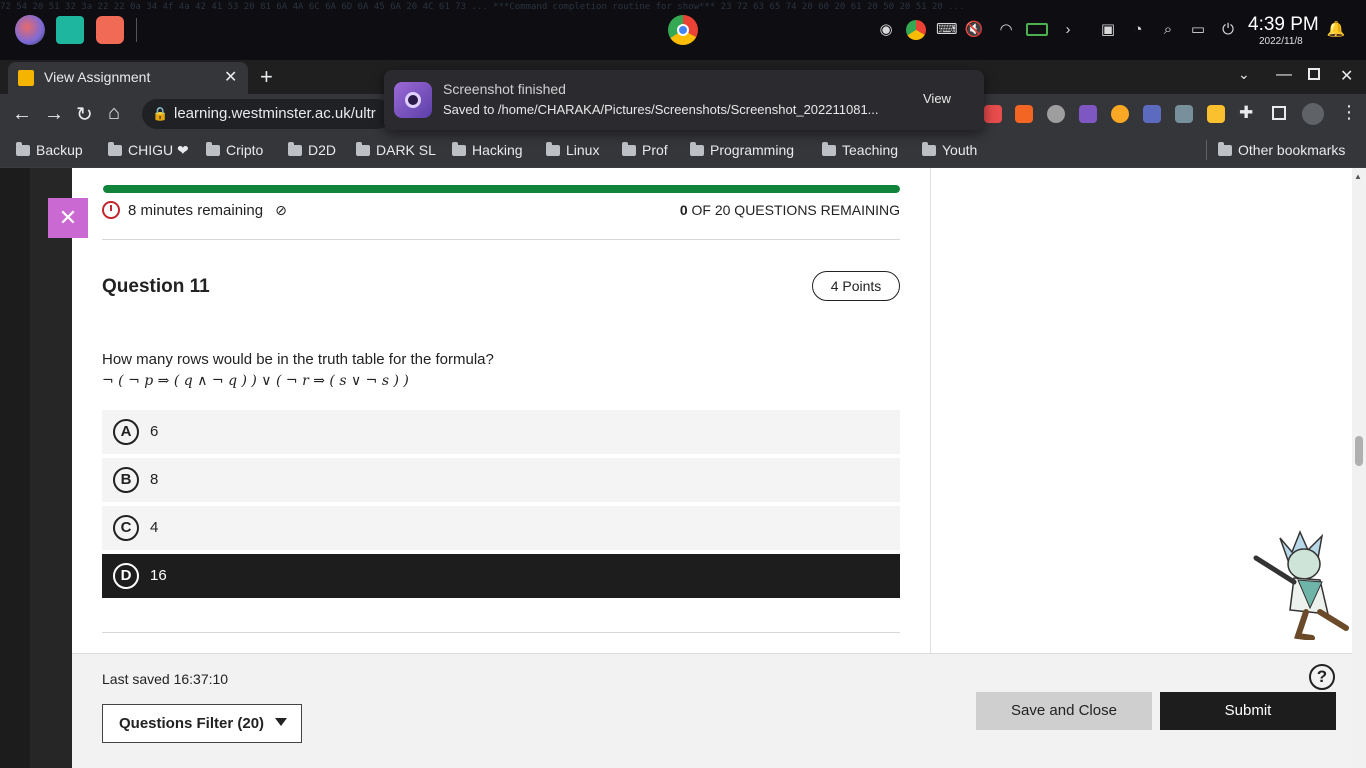  What do you see at coordinates (1244, 74) in the screenshot?
I see `tab-search-chevron-down-icon: ⌄` at bounding box center [1244, 74].